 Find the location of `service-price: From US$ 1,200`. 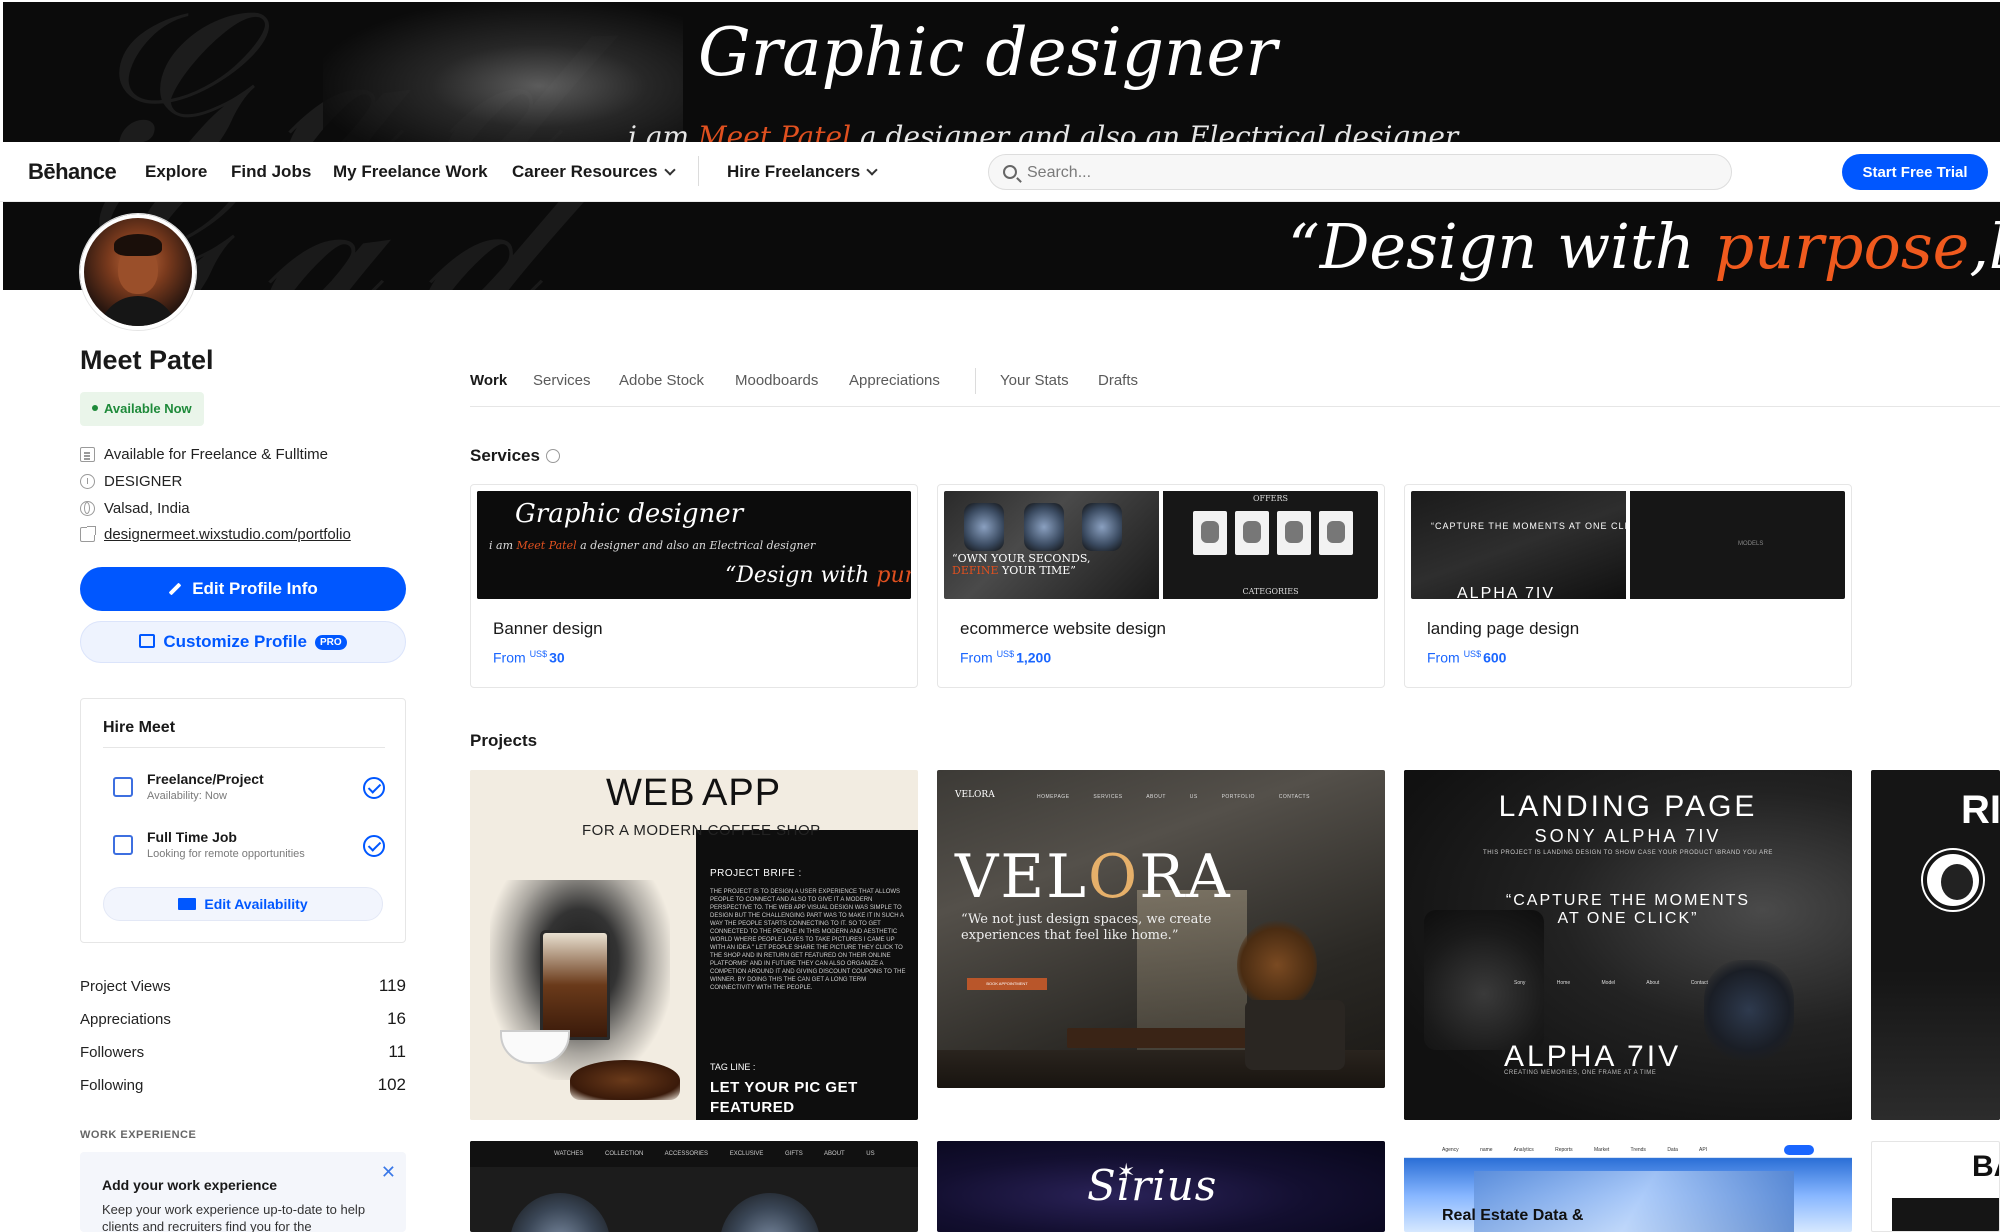

service-price: From US$ 1,200 is located at coordinates (1006, 657).